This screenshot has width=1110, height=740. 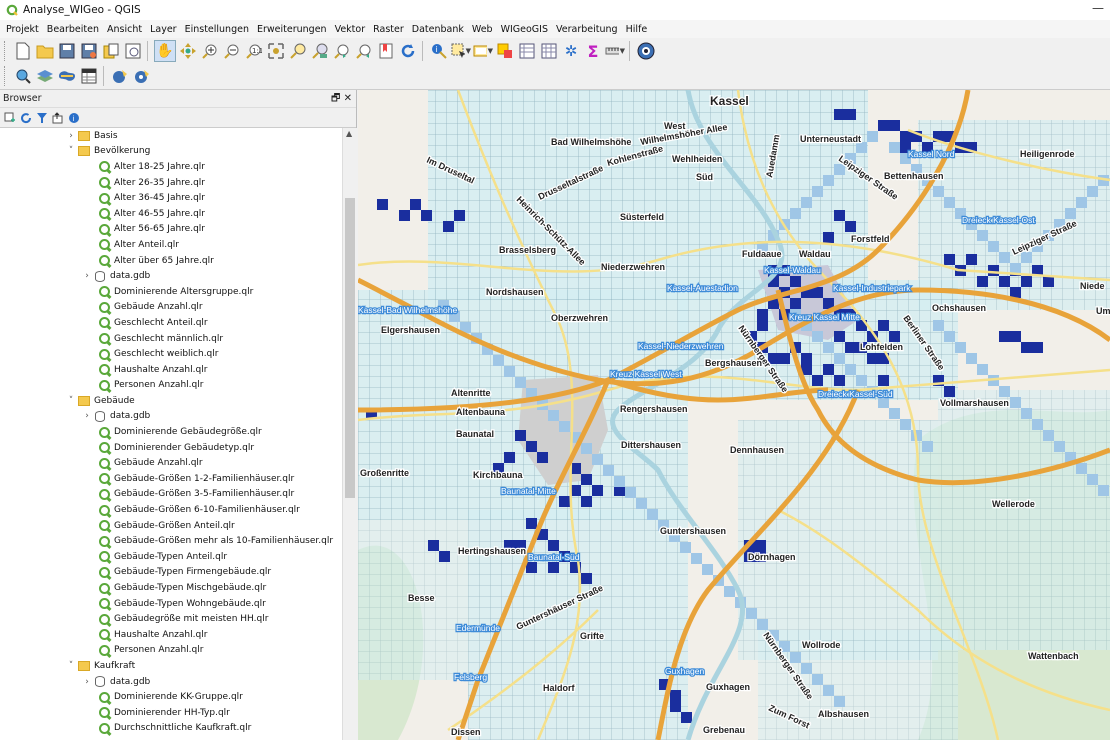 What do you see at coordinates (89, 76) in the screenshot?
I see `wigeo-table-icon` at bounding box center [89, 76].